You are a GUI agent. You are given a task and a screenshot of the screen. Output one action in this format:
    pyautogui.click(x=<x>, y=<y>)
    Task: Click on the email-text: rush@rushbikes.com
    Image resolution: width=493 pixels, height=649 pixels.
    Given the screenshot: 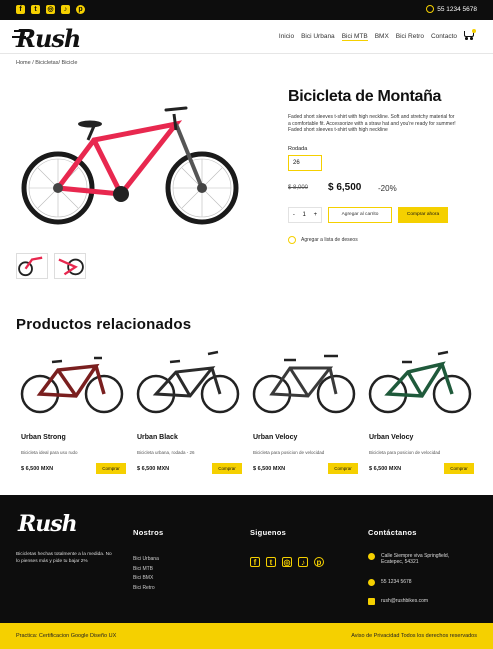 What is the action you would take?
    pyautogui.click(x=405, y=601)
    